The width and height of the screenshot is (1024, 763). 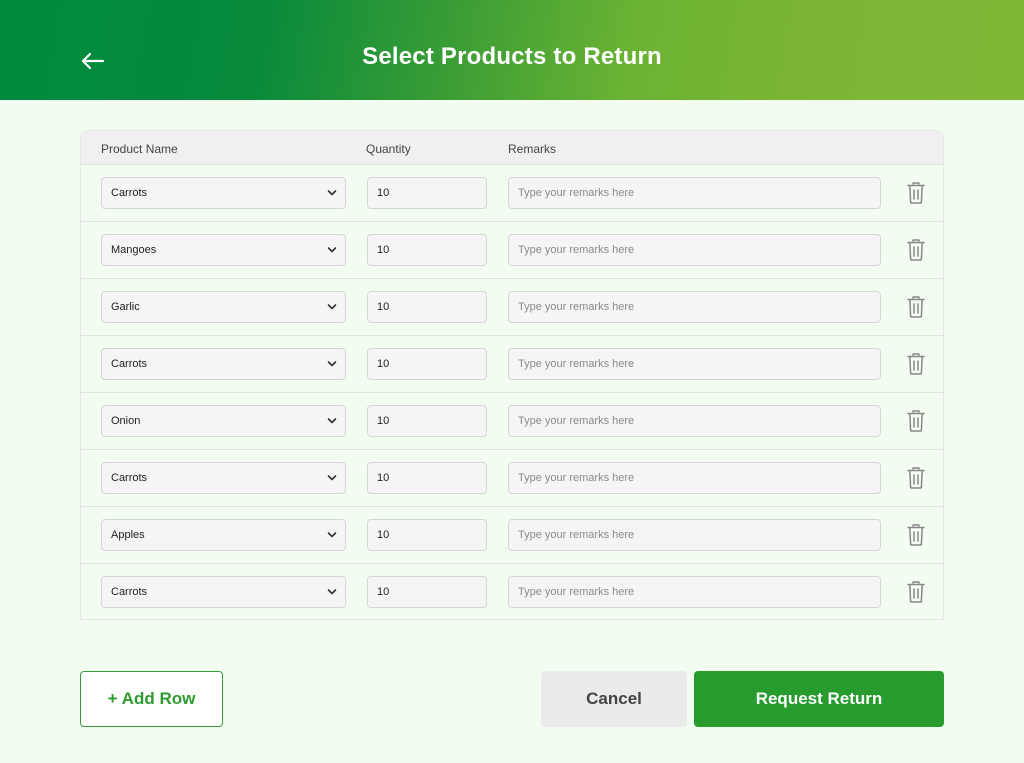 What do you see at coordinates (532, 149) in the screenshot?
I see `column-header-remarks: Remarks` at bounding box center [532, 149].